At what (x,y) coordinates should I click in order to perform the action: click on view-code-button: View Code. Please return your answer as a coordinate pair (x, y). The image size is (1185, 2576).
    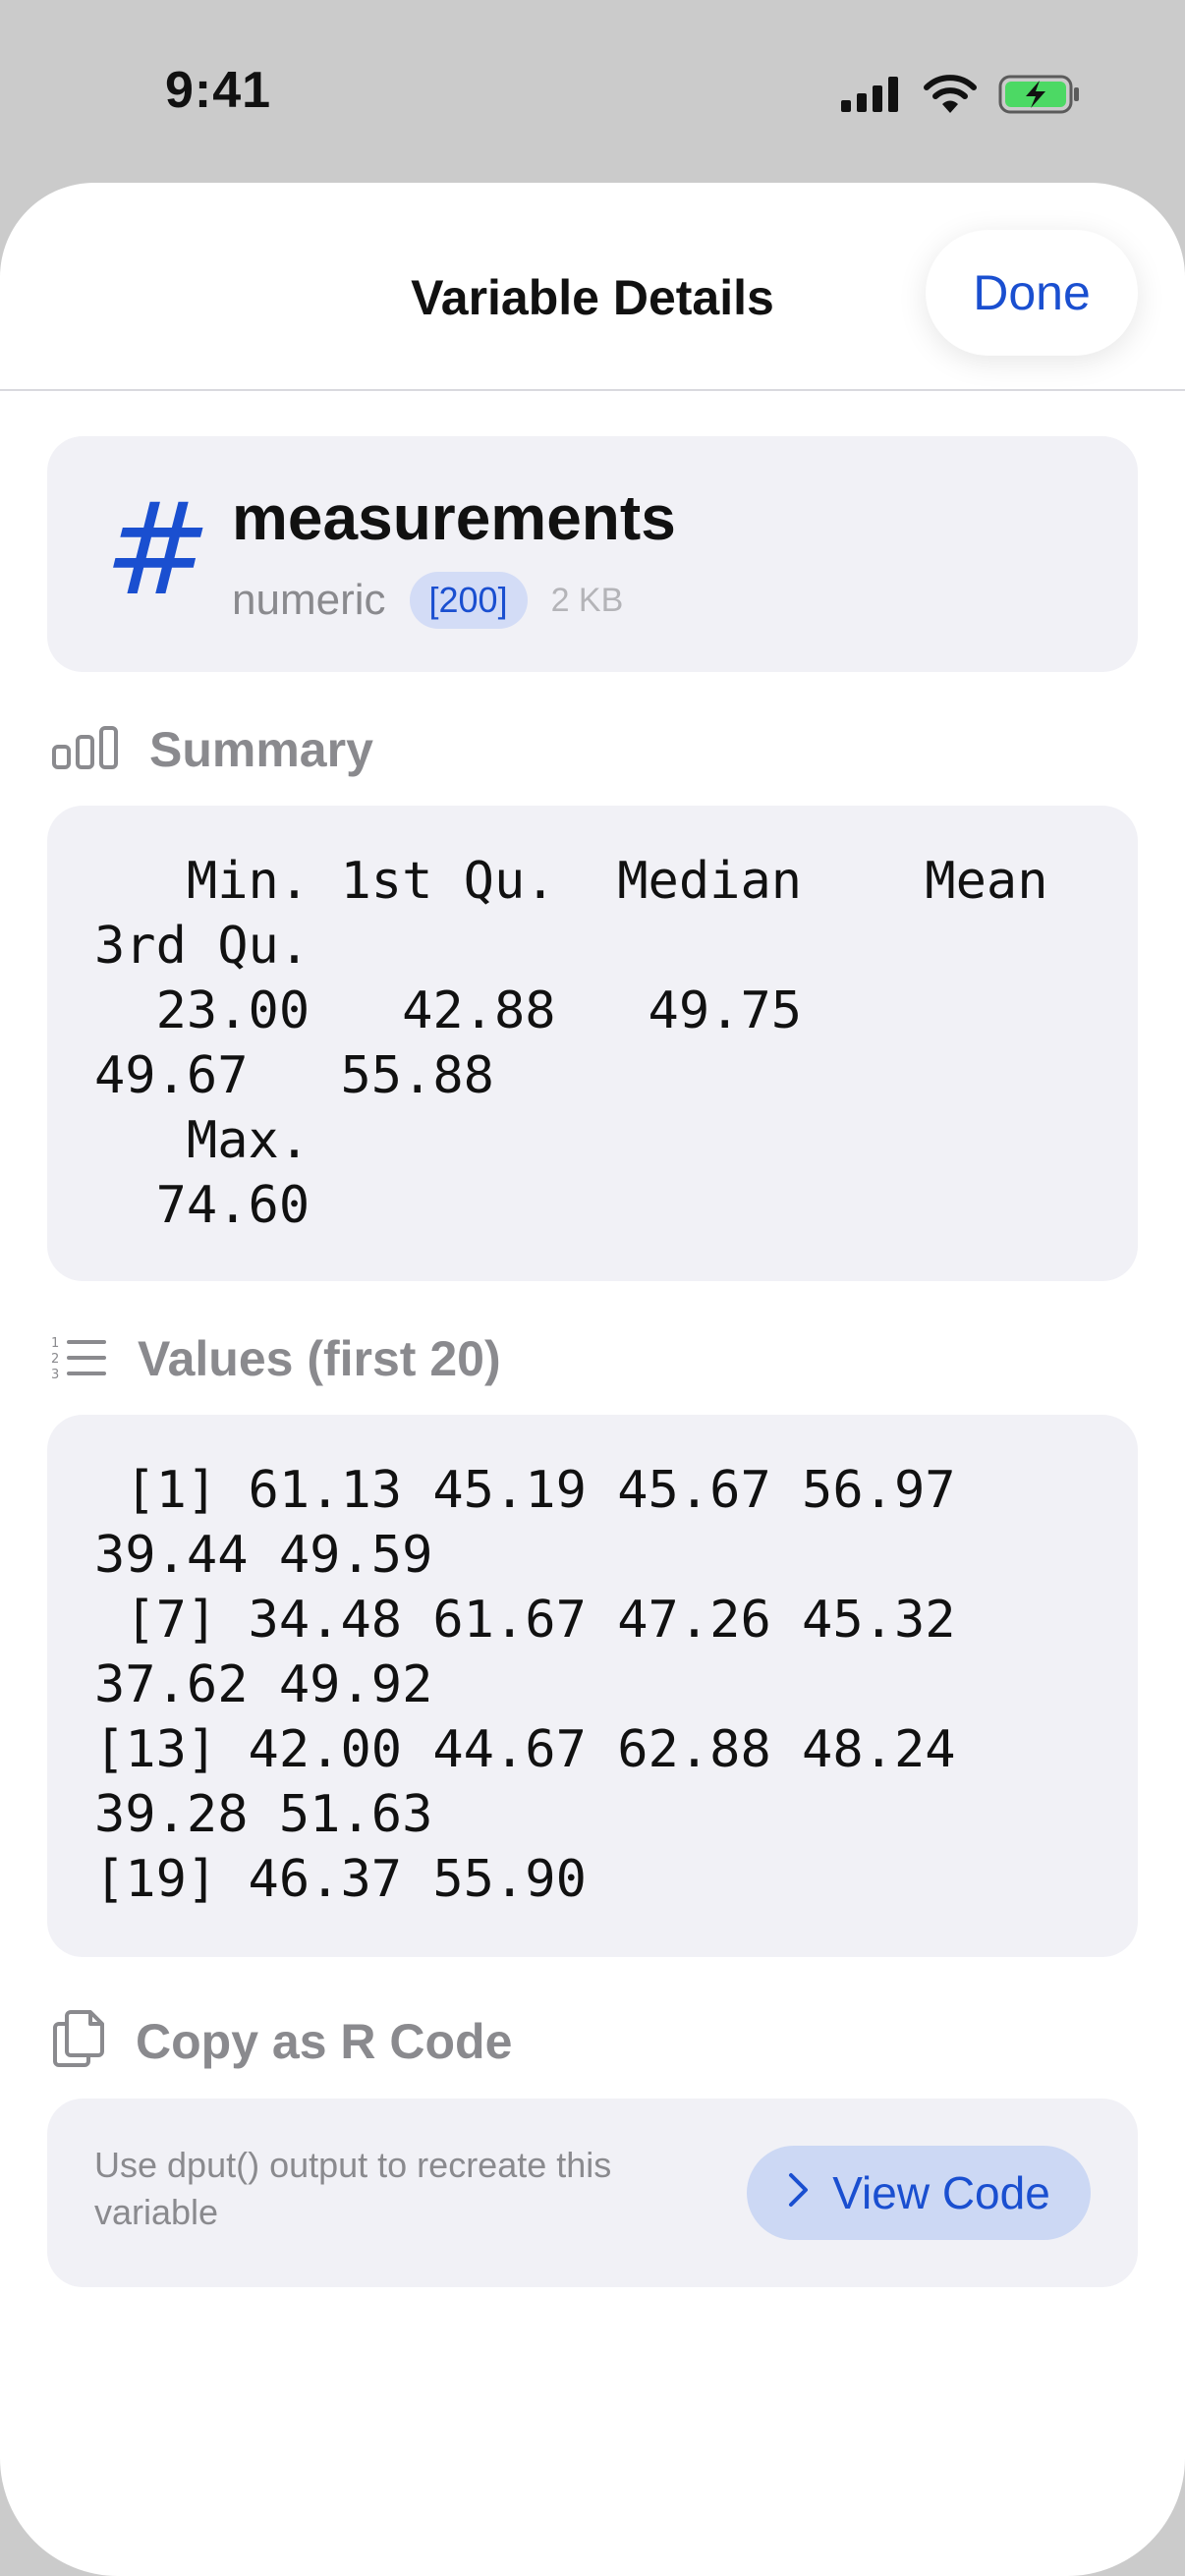
    Looking at the image, I should click on (919, 2193).